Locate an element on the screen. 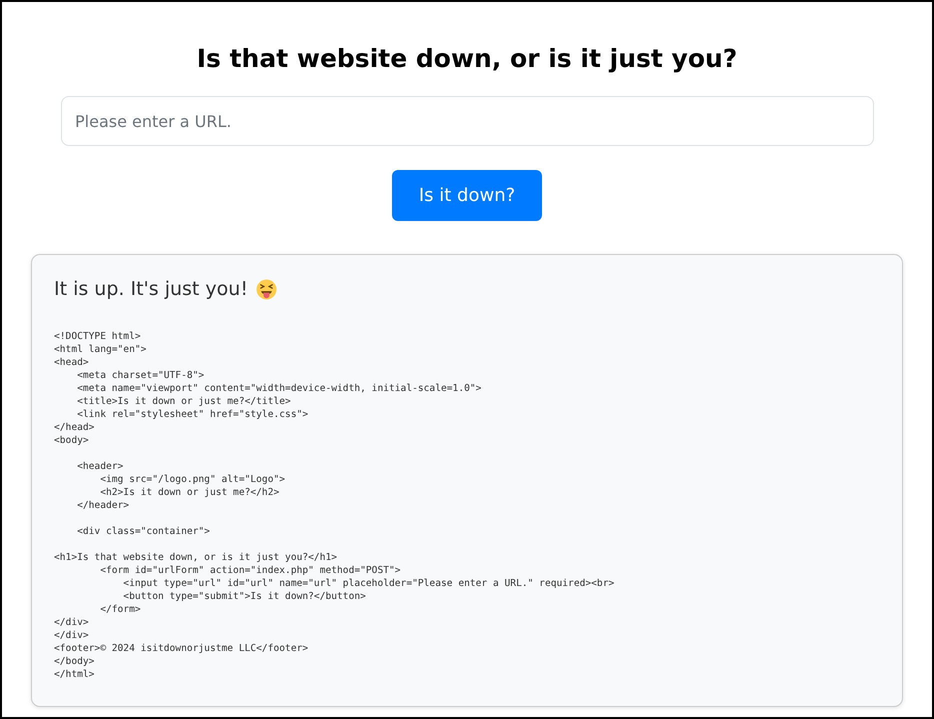 The height and width of the screenshot is (719, 934). result-message: It is up. It's just you! is located at coordinates (151, 289).